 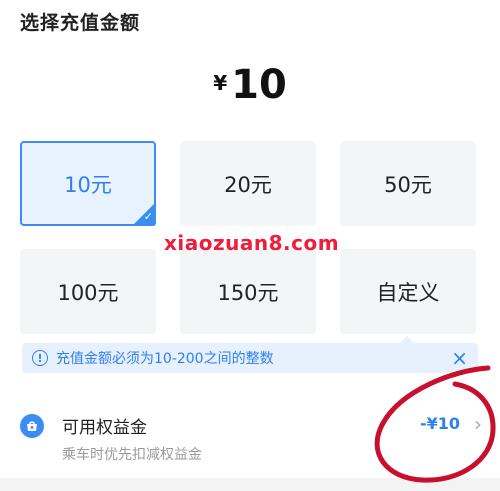 I want to click on amount-option-label: 100元, so click(x=88, y=292).